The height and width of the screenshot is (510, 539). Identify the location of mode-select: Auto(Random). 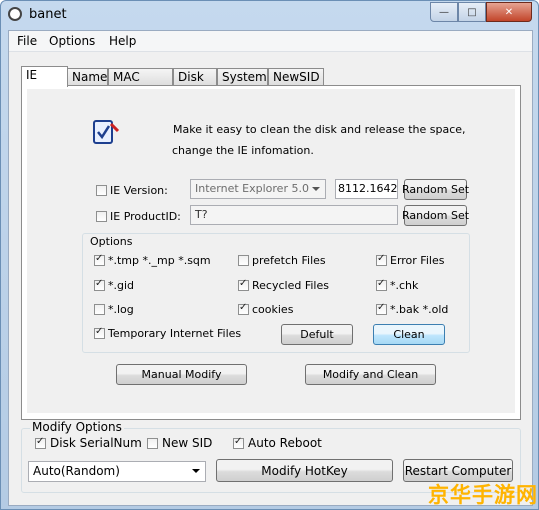
(117, 471).